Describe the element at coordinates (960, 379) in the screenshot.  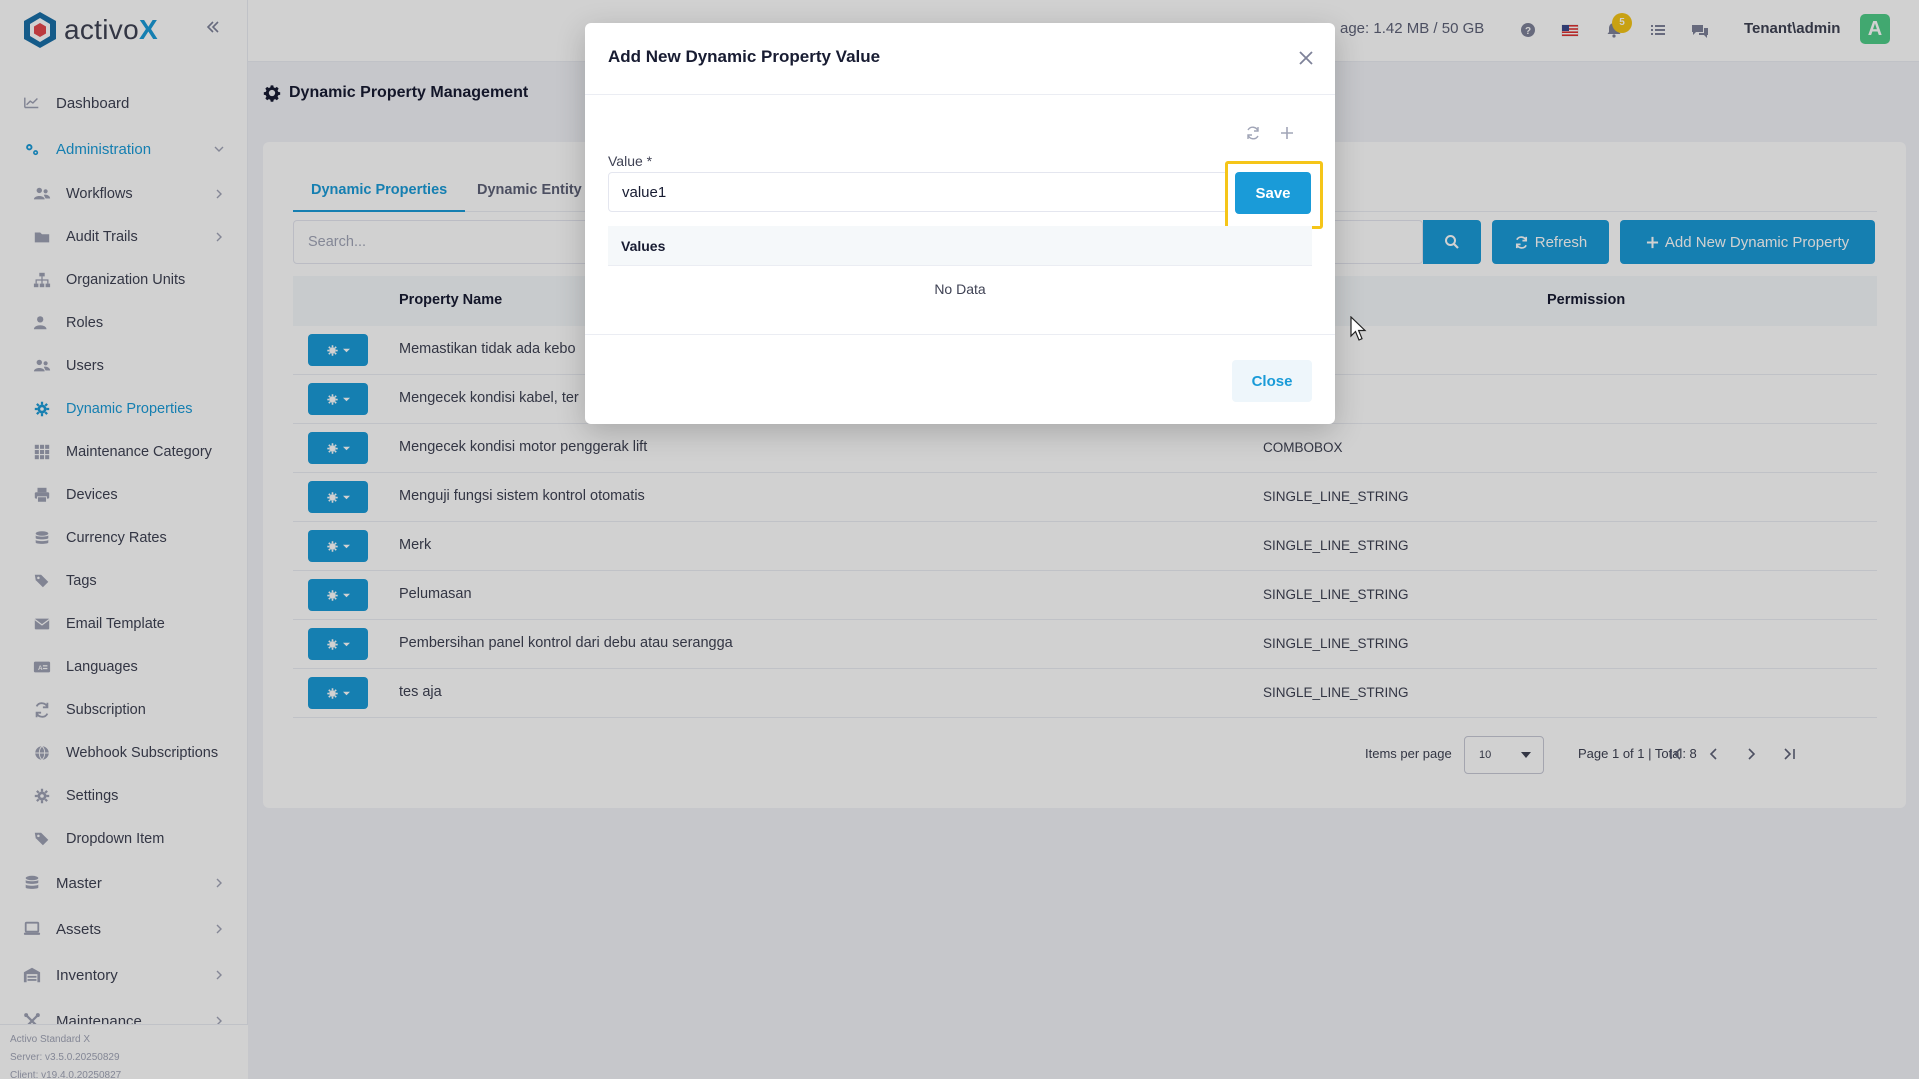
I see `modal-footer: Close` at that location.